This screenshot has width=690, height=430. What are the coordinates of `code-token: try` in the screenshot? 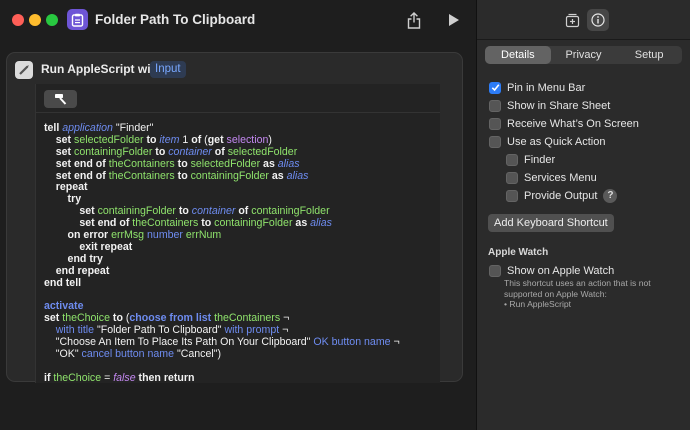 It's located at (63, 199).